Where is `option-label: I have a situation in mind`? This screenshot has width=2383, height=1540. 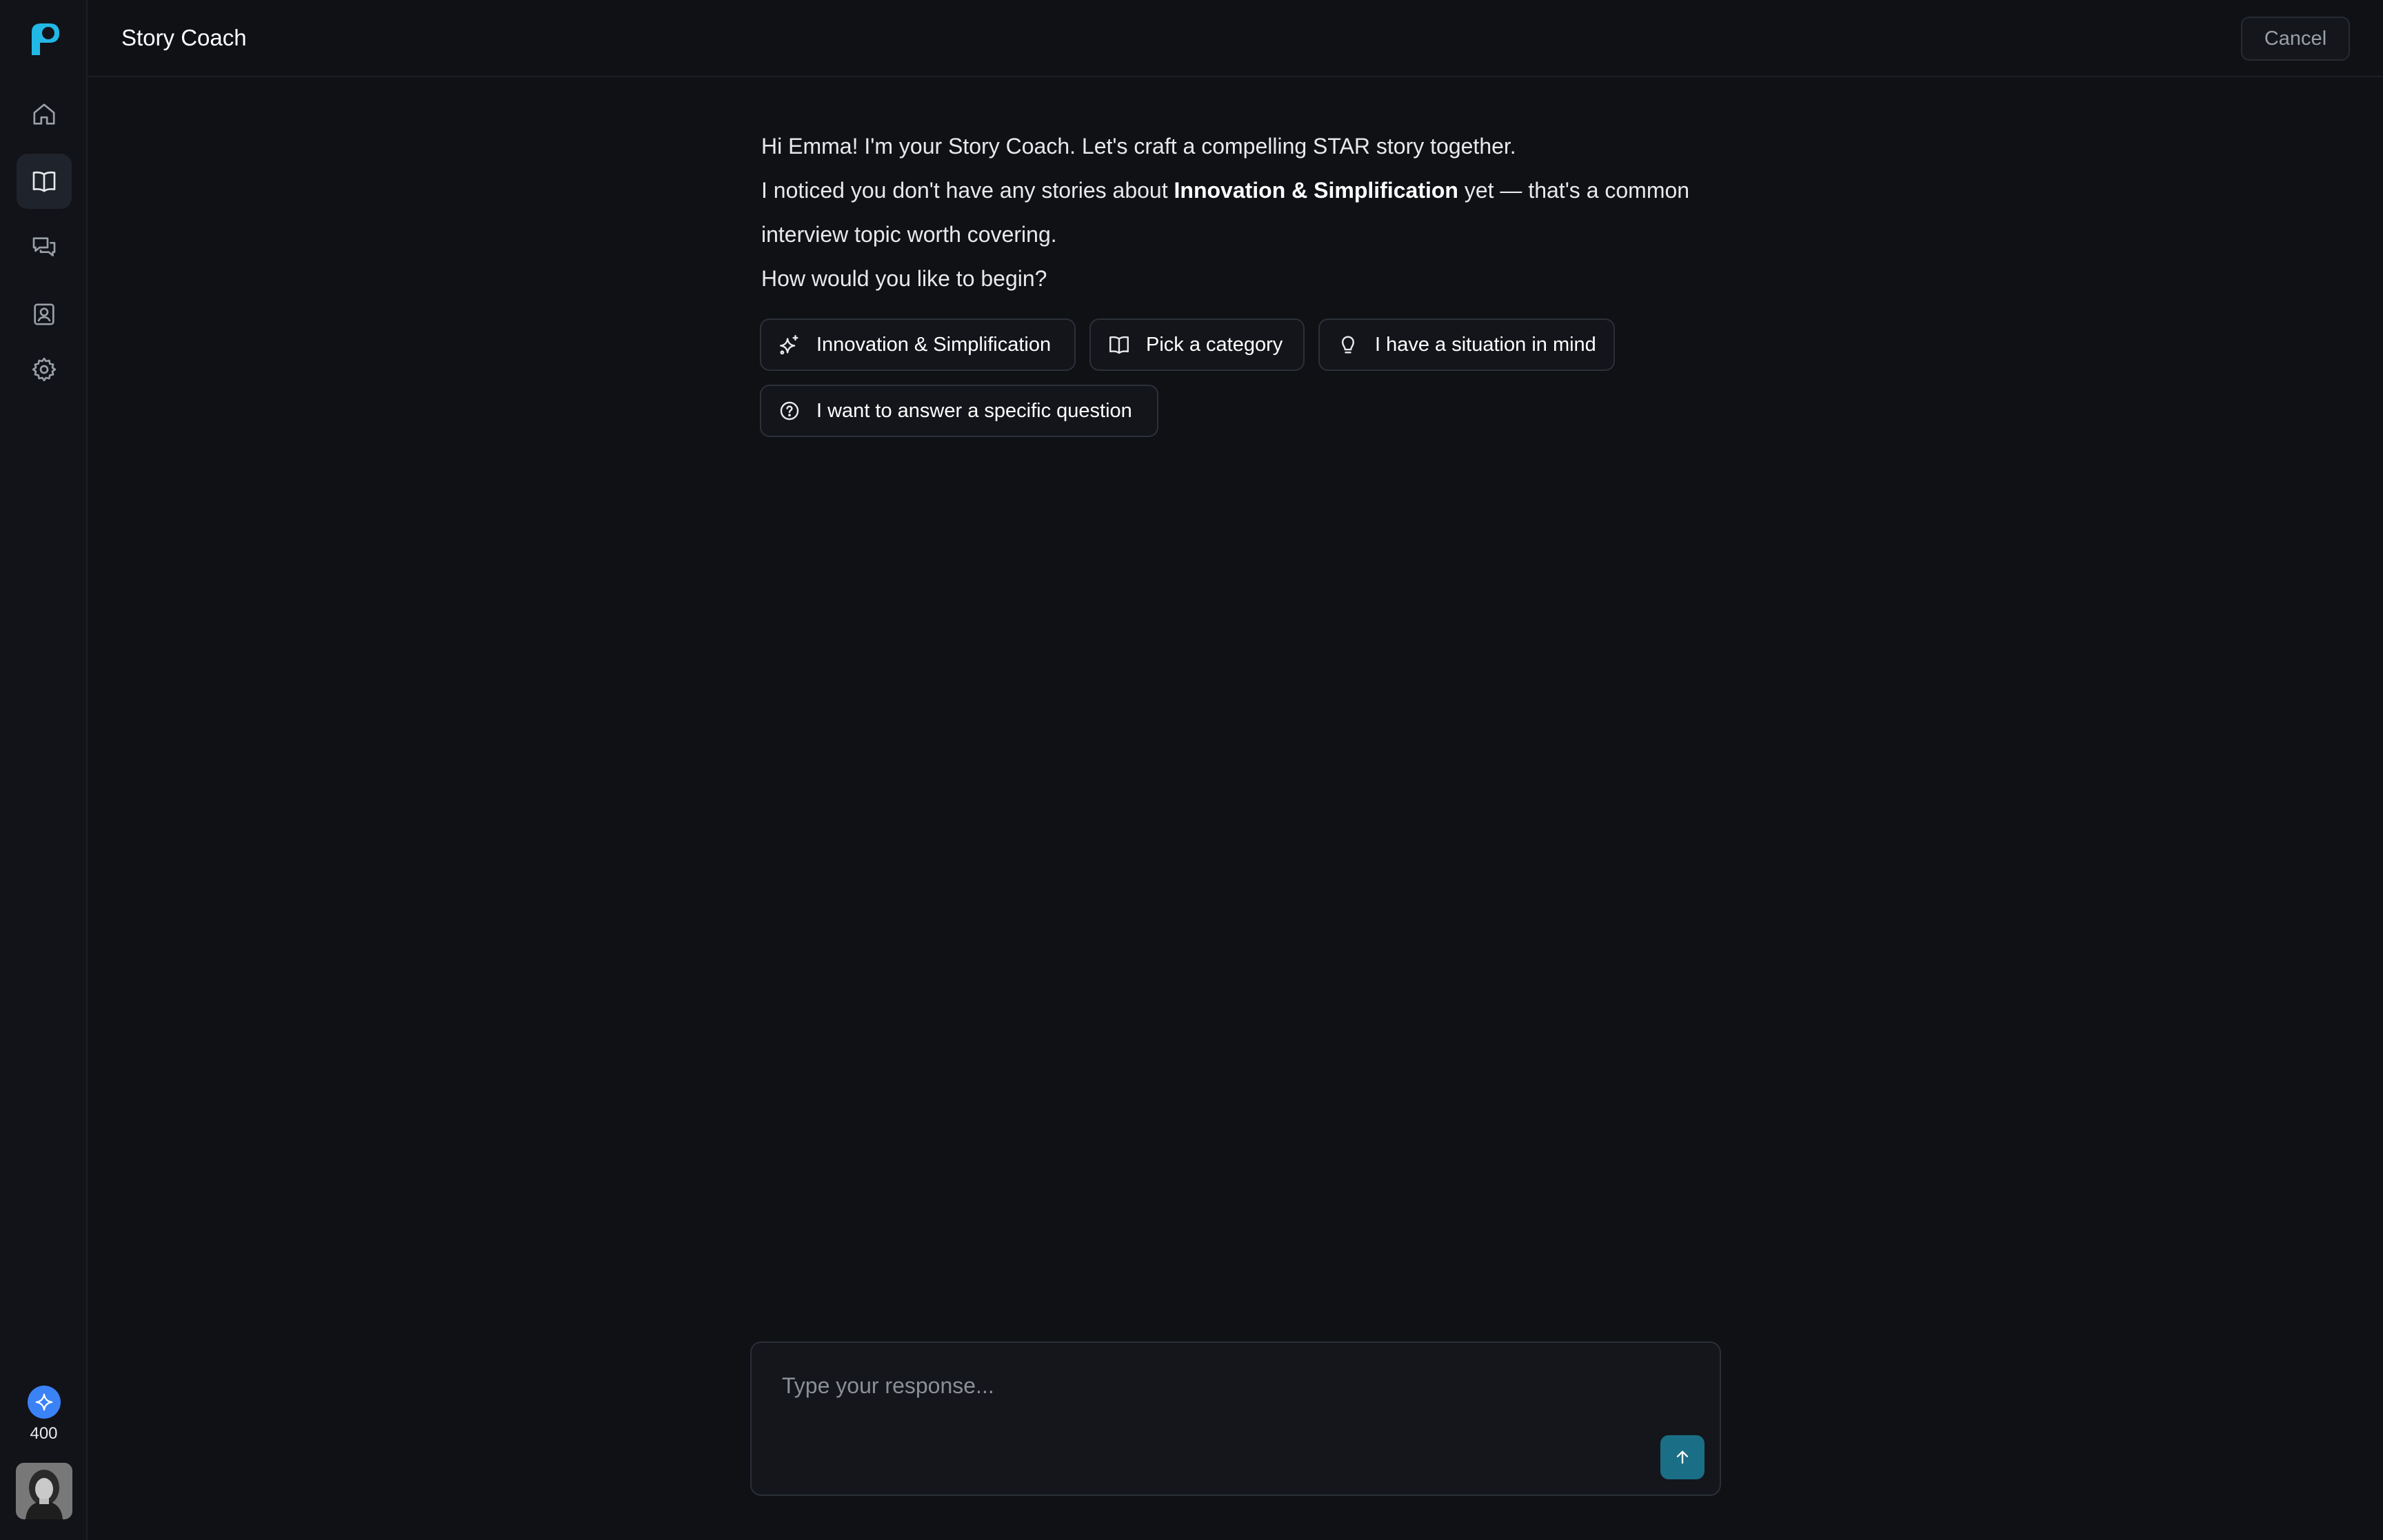
option-label: I have a situation in mind is located at coordinates (1485, 345).